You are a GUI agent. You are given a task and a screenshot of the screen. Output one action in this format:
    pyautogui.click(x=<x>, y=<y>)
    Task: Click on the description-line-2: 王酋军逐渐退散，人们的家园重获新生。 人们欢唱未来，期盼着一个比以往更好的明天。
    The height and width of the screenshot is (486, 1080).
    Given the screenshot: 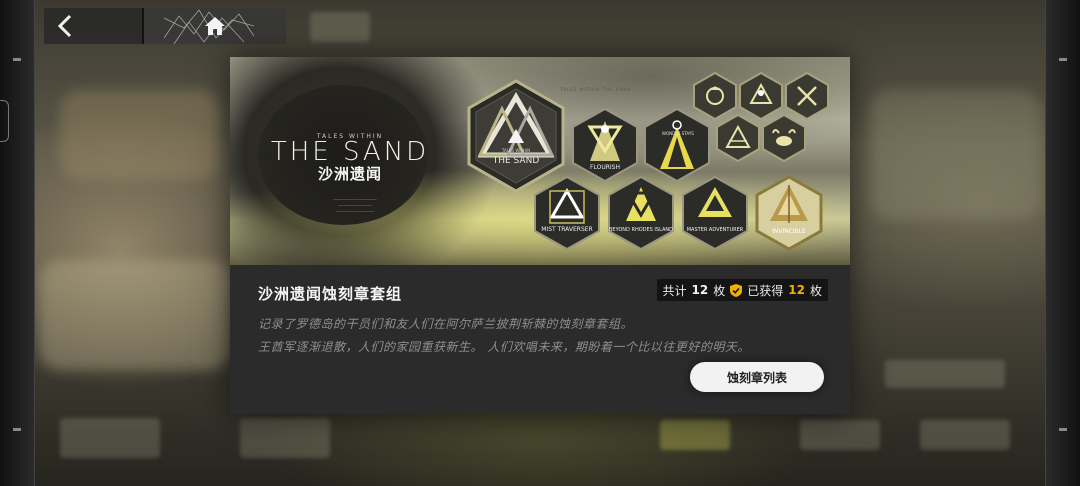 What is the action you would take?
    pyautogui.click(x=504, y=347)
    